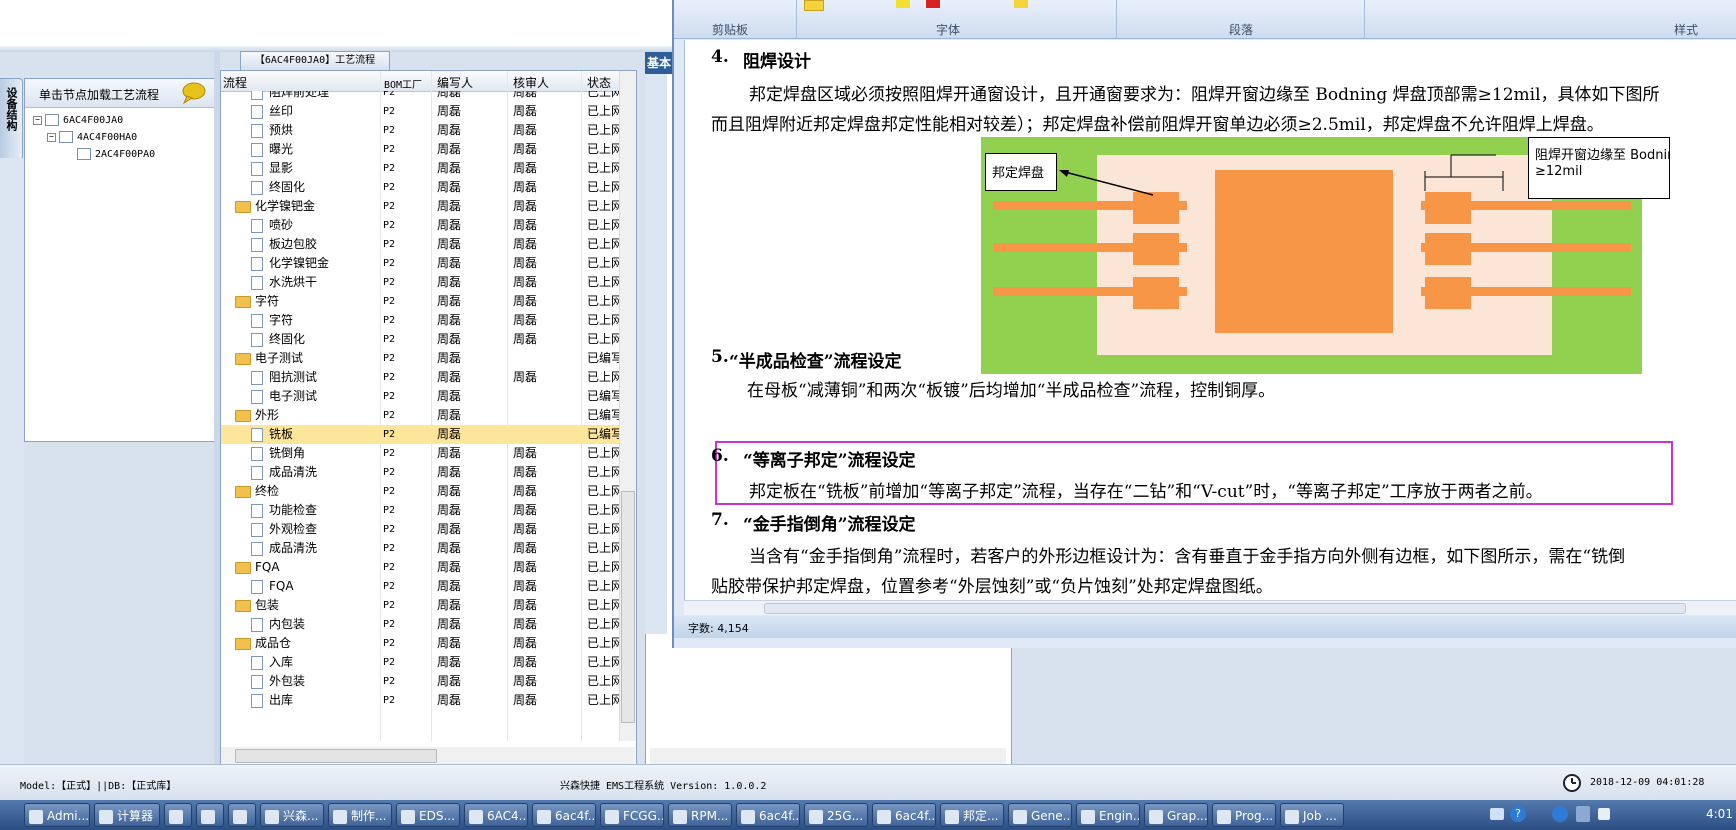 This screenshot has width=1736, height=830. I want to click on align-left-button, so click(1021, 4).